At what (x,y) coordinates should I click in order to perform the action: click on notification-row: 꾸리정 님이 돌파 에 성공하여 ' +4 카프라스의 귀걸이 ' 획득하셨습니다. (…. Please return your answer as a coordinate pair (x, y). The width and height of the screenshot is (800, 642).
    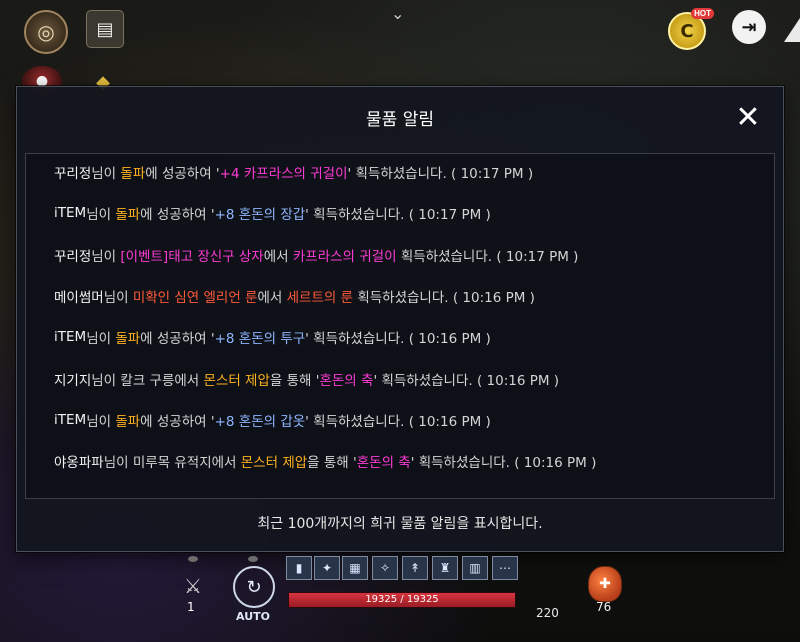
    Looking at the image, I should click on (409, 172).